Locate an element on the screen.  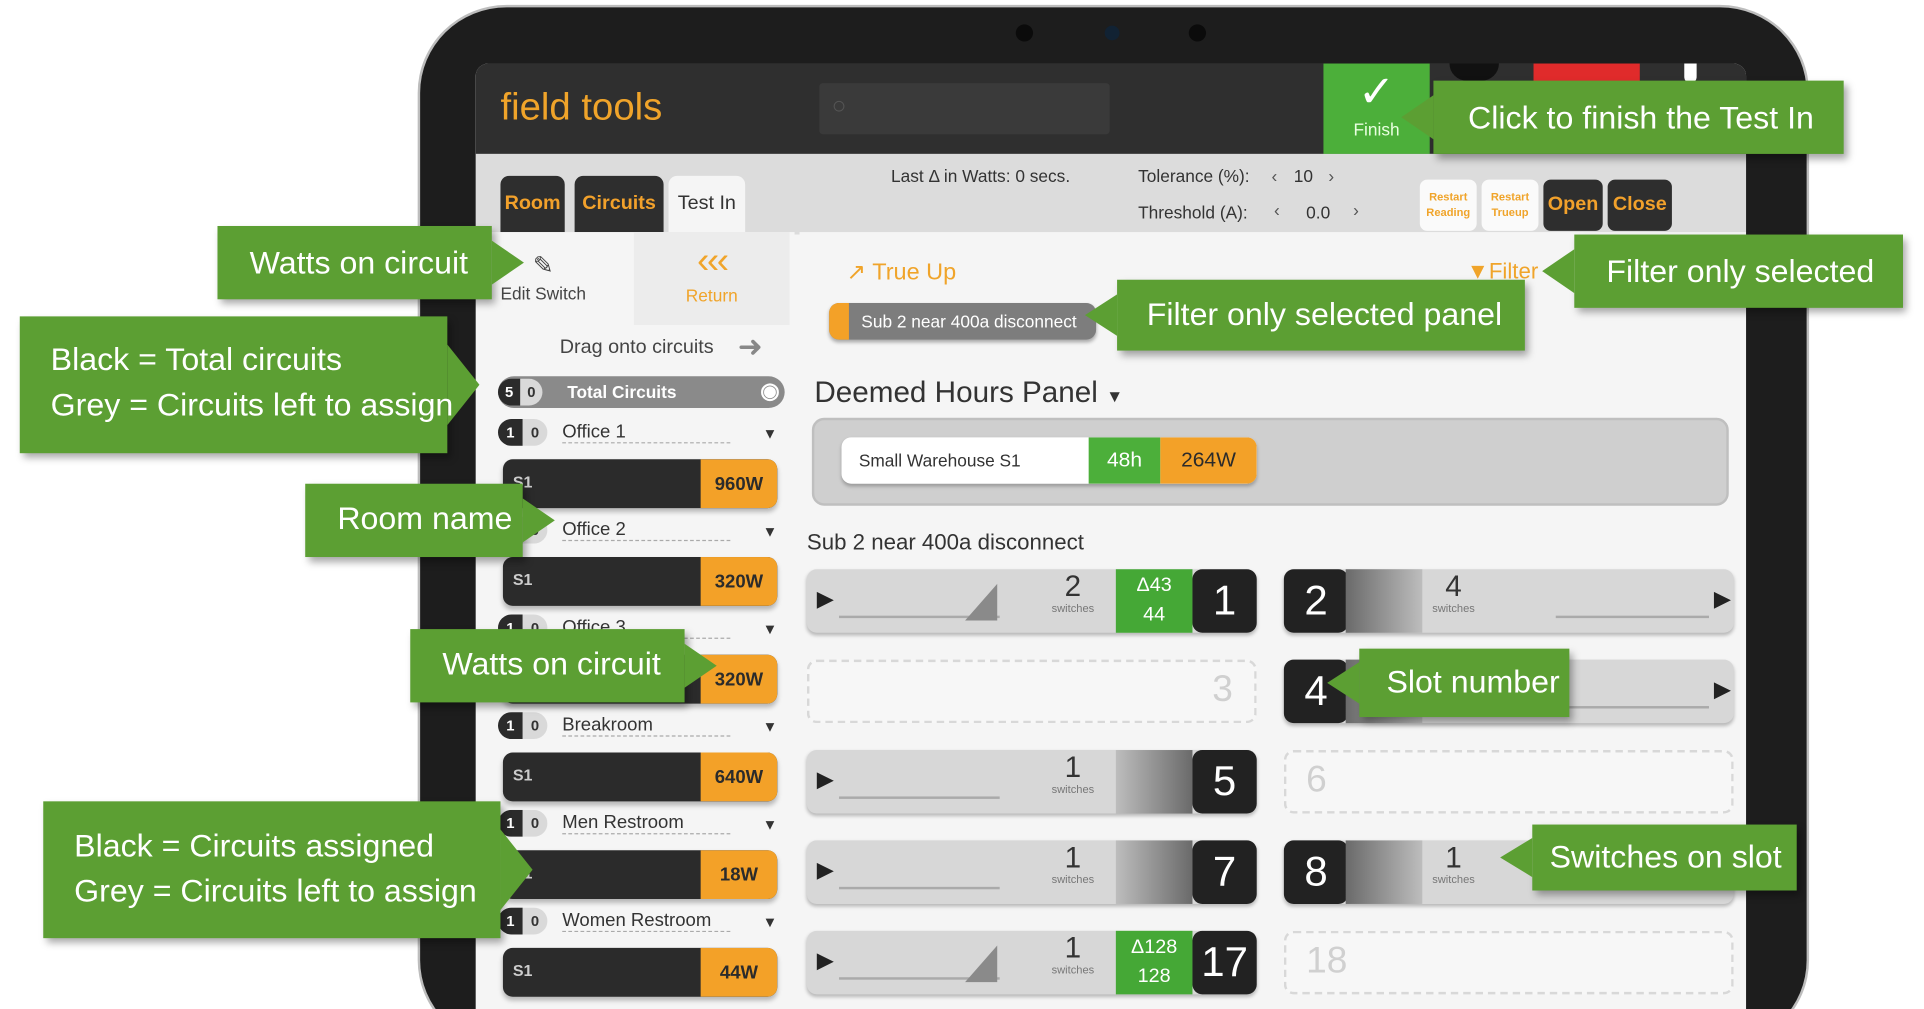
chevrons-left-icon: ‹‹‹ is located at coordinates (712, 260).